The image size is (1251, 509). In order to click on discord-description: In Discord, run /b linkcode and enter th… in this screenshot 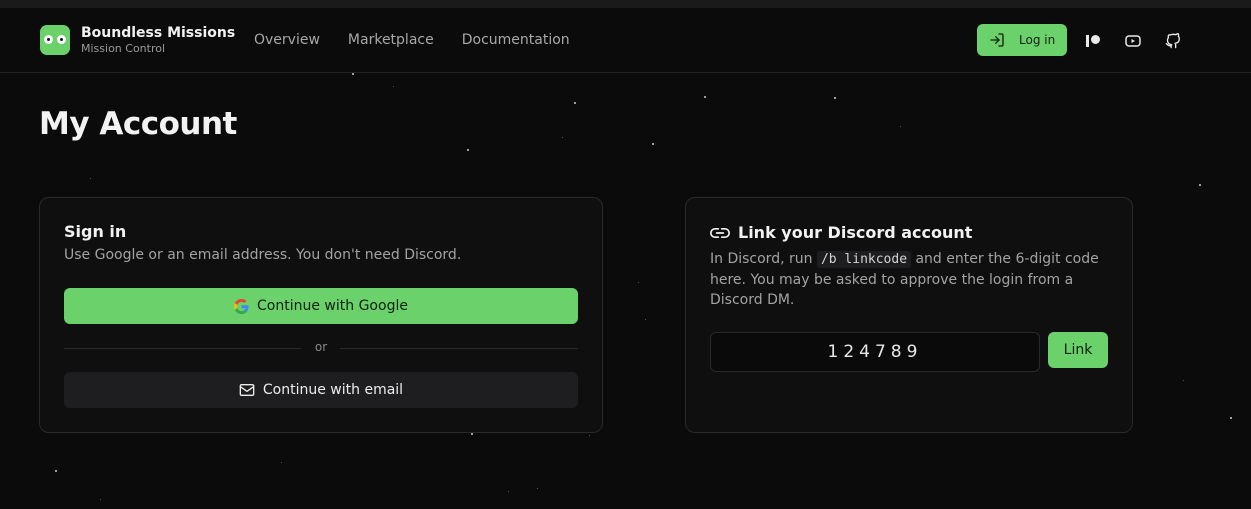, I will do `click(910, 279)`.